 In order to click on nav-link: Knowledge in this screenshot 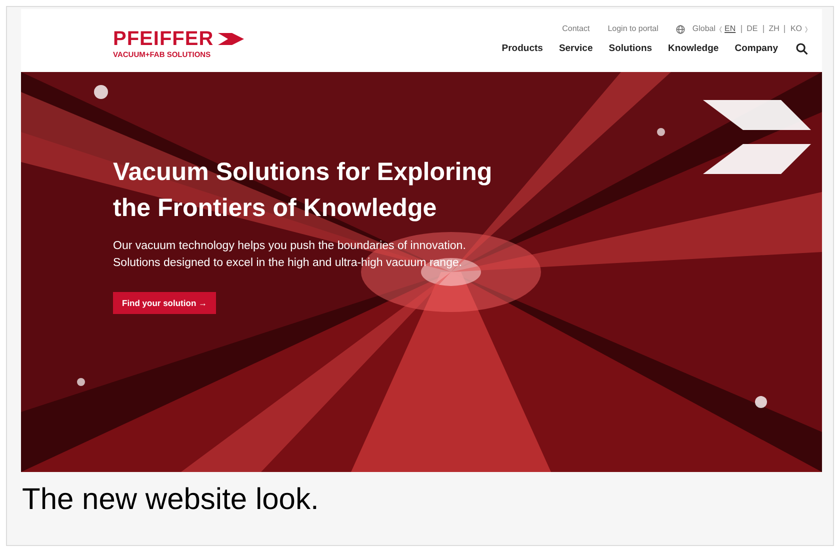, I will do `click(693, 49)`.